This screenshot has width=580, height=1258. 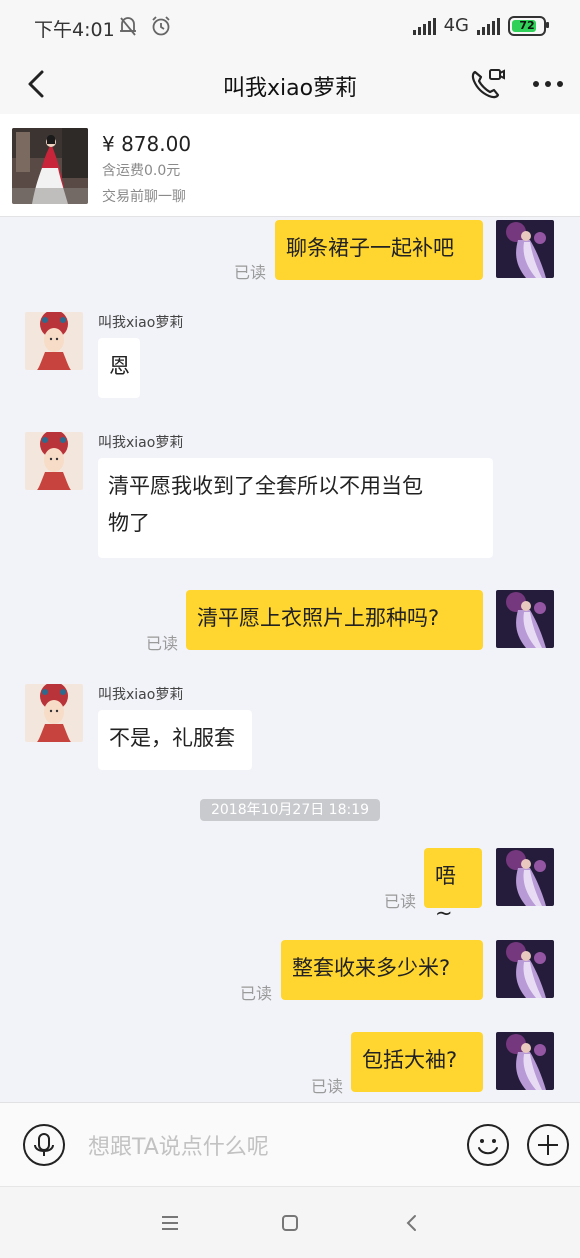 I want to click on signal-icon, so click(x=424, y=26).